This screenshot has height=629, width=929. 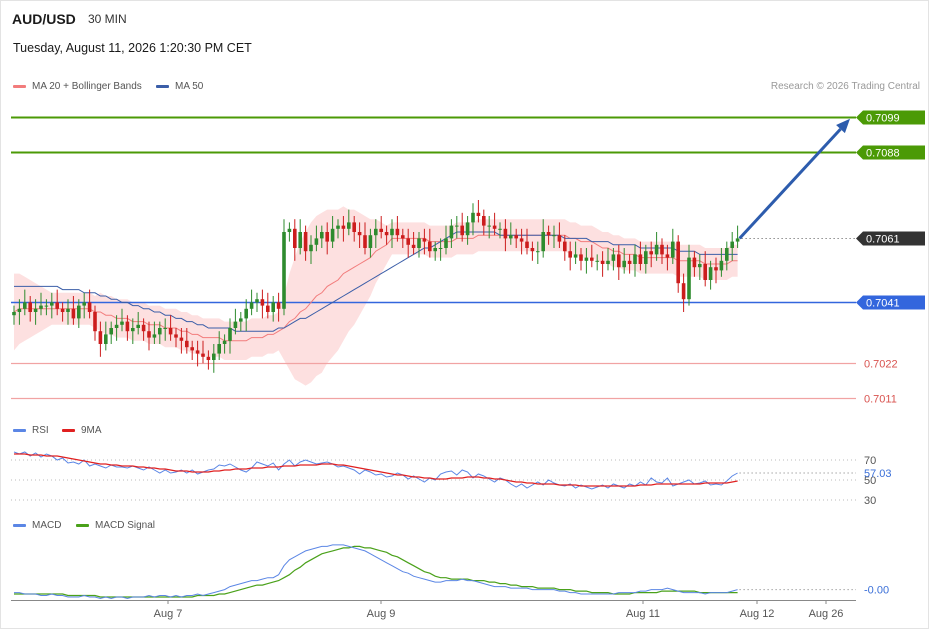 What do you see at coordinates (376, 470) in the screenshot?
I see `rsi-ma-line` at bounding box center [376, 470].